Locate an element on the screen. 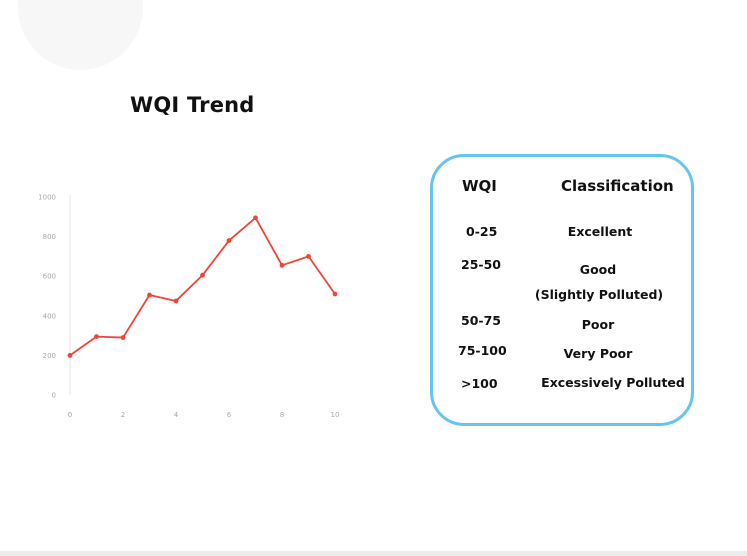 Image resolution: width=747 pixels, height=556 pixels. x-tick-label: 4 is located at coordinates (176, 415).